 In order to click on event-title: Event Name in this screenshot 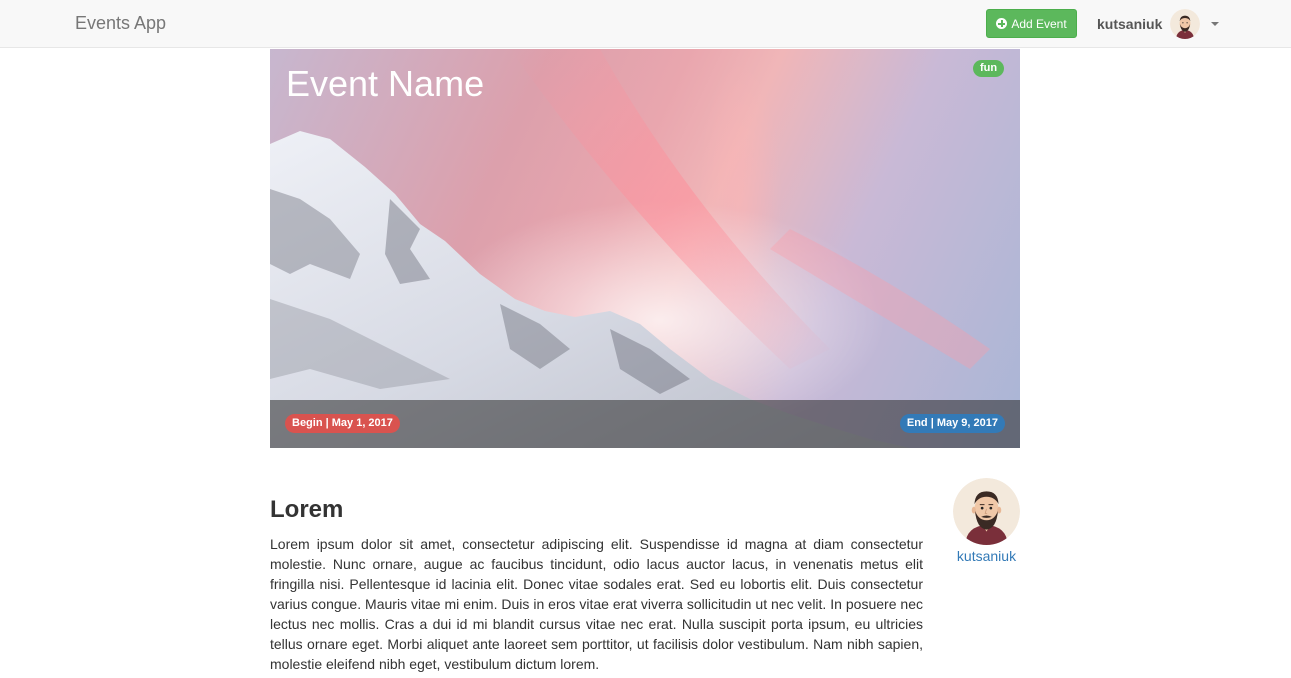, I will do `click(385, 83)`.